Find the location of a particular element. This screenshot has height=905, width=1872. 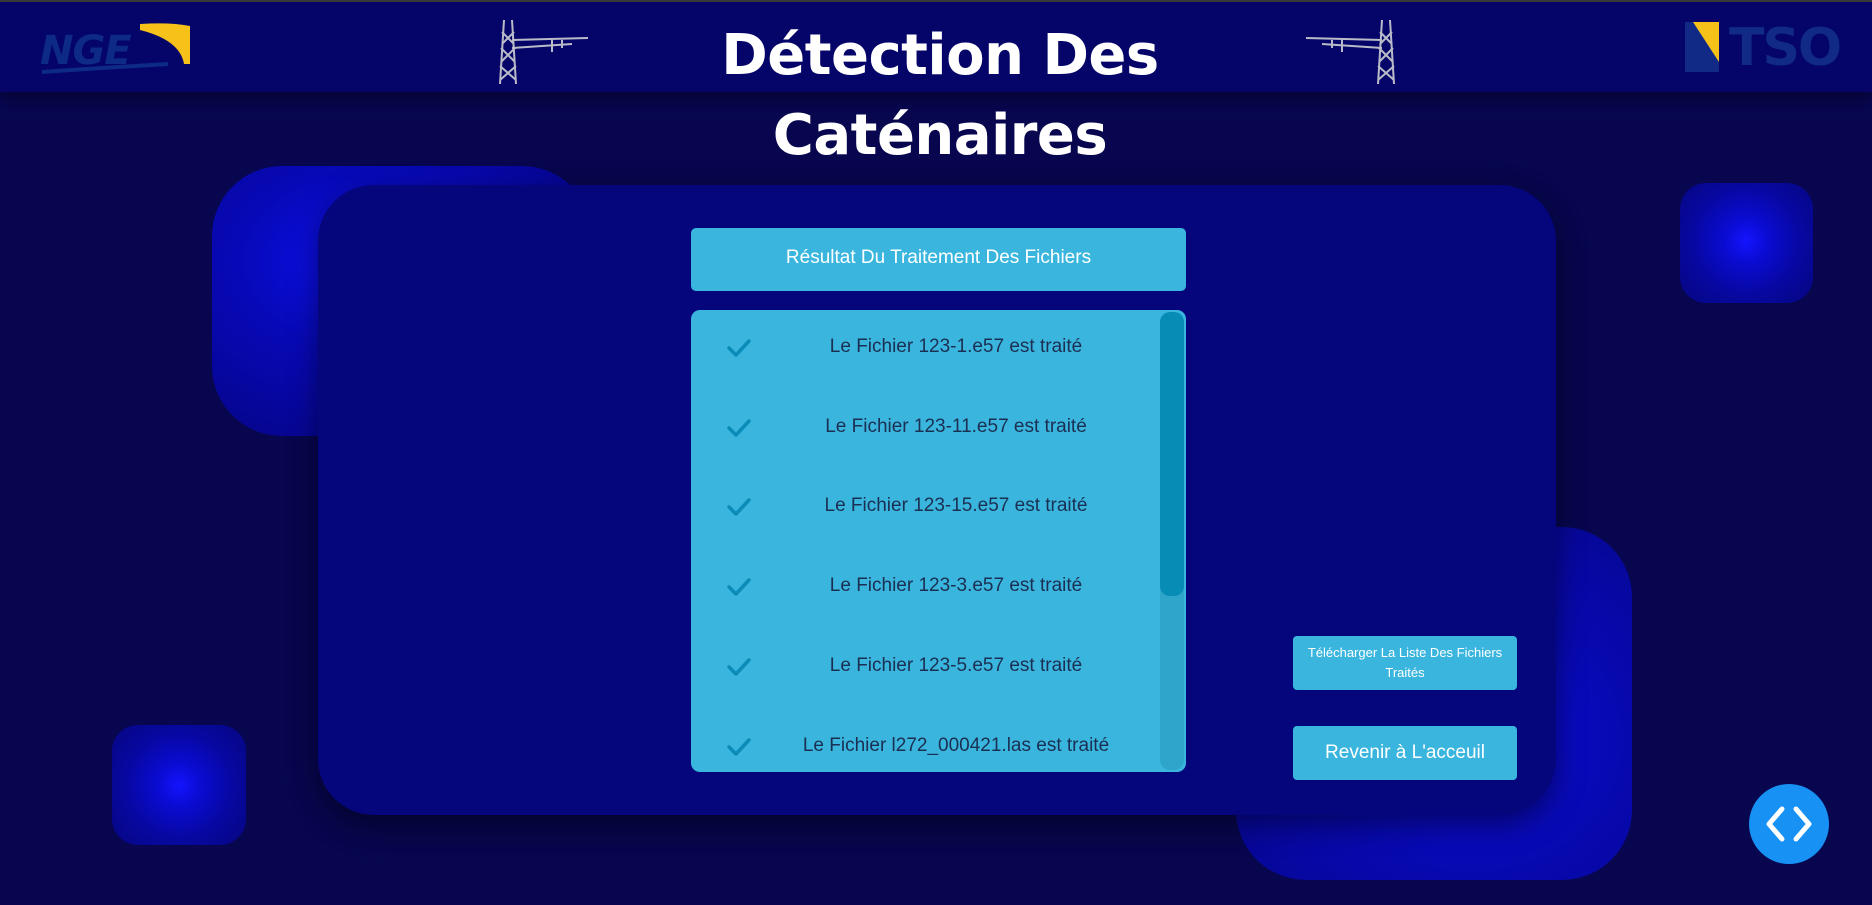

list-item: Le Fichier l272_000421.las est traité is located at coordinates (926, 746).